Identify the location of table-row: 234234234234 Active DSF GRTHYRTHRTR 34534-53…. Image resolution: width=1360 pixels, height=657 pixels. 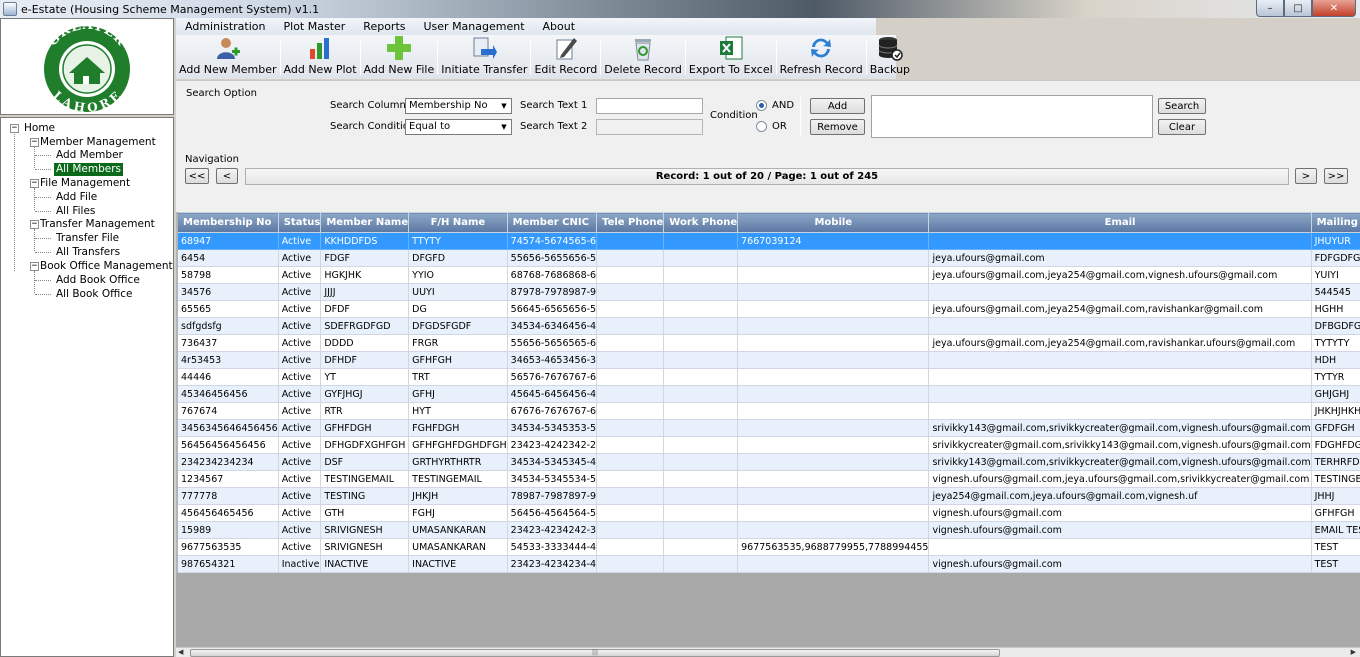
(768, 462).